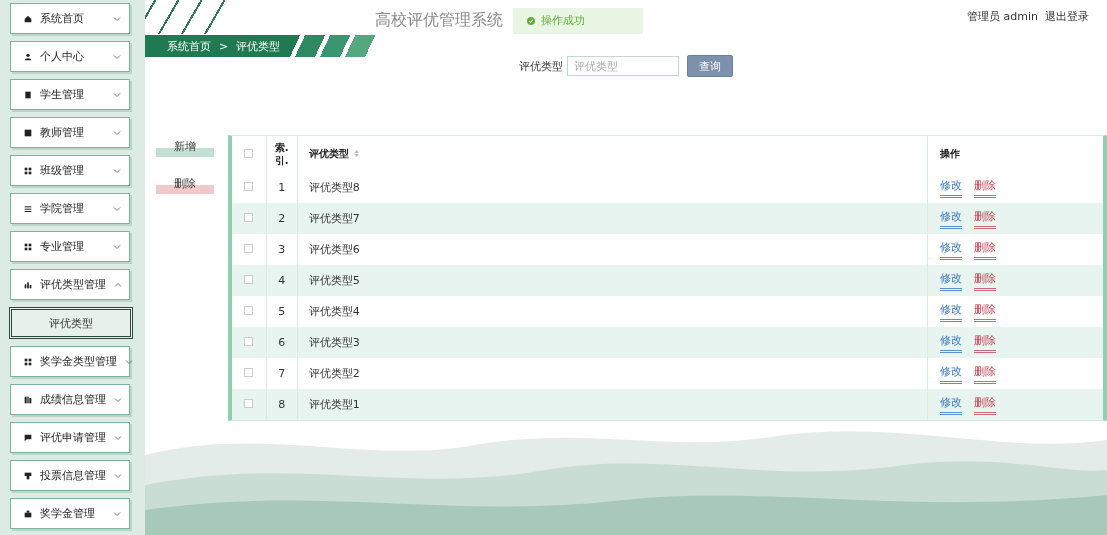 This screenshot has width=1107, height=535. What do you see at coordinates (356, 153) in the screenshot?
I see `sort-icon` at bounding box center [356, 153].